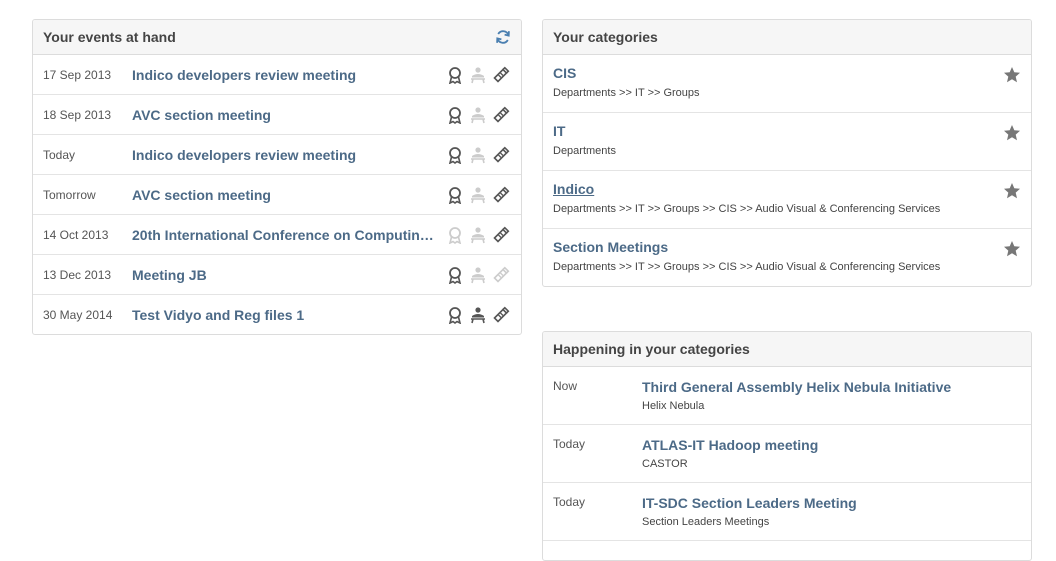 This screenshot has width=1056, height=561. What do you see at coordinates (787, 84) in the screenshot?
I see `category-row: CIS Departments >> IT >> Groups` at bounding box center [787, 84].